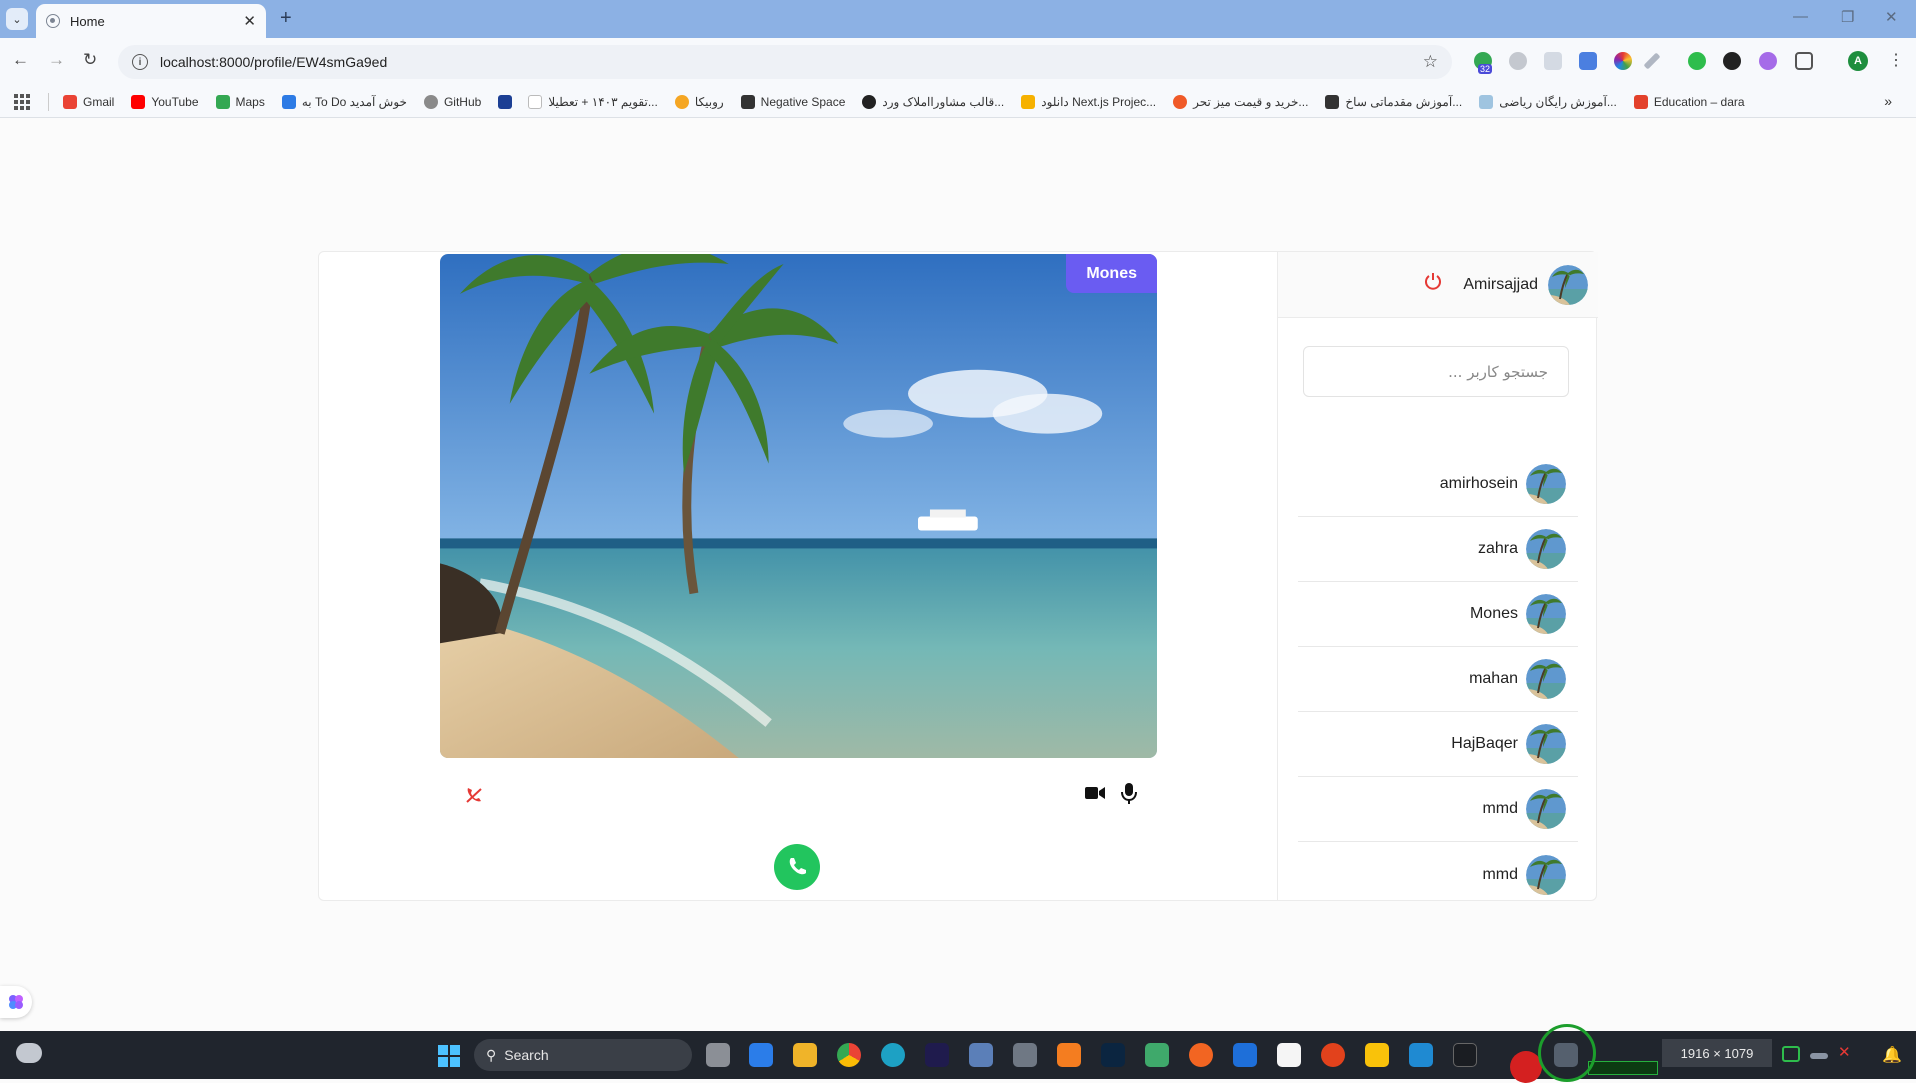 The height and width of the screenshot is (1083, 1916). Describe the element at coordinates (1891, 17) in the screenshot. I see `window-close-icon: ✕` at that location.